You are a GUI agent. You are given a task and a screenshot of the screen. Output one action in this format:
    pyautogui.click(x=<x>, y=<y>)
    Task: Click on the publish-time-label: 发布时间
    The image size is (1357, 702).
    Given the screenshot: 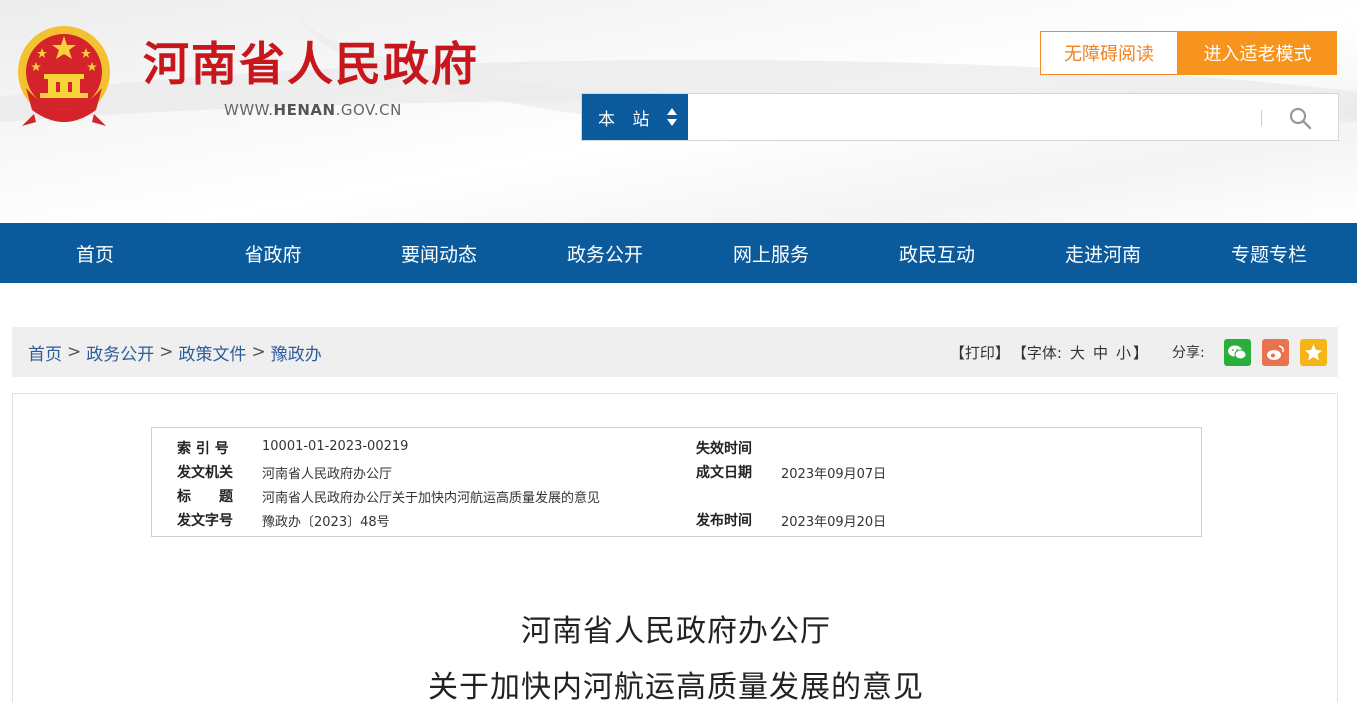 What is the action you would take?
    pyautogui.click(x=724, y=521)
    